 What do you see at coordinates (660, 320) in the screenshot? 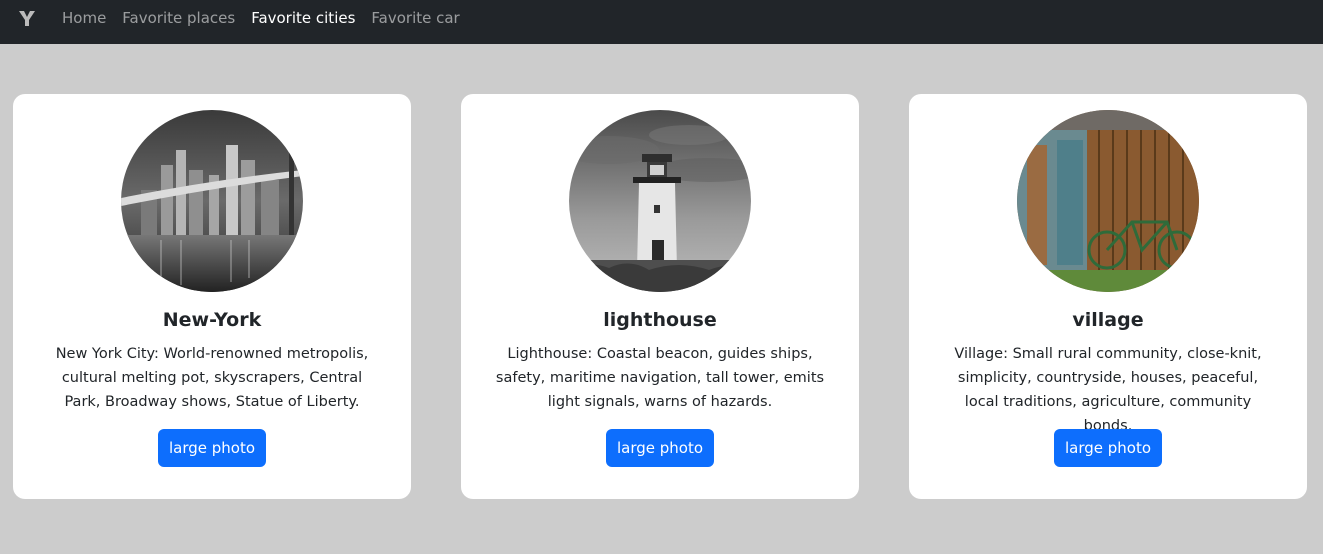
I see `card-title: lighthouse` at bounding box center [660, 320].